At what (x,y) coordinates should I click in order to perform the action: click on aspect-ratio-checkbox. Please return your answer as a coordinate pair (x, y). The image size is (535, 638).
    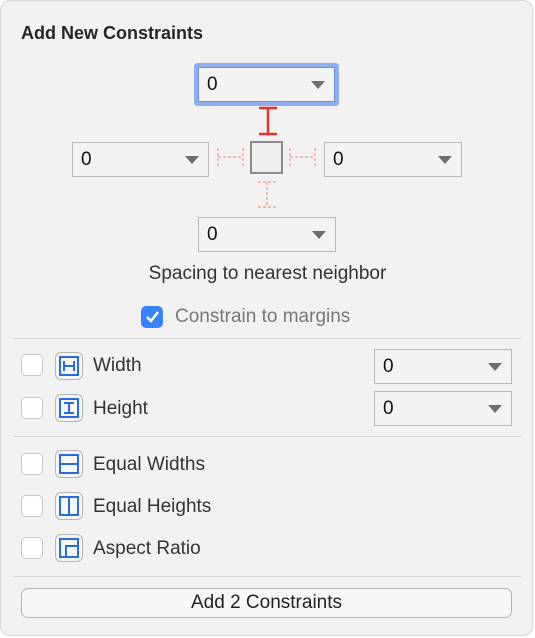
    Looking at the image, I should click on (32, 548).